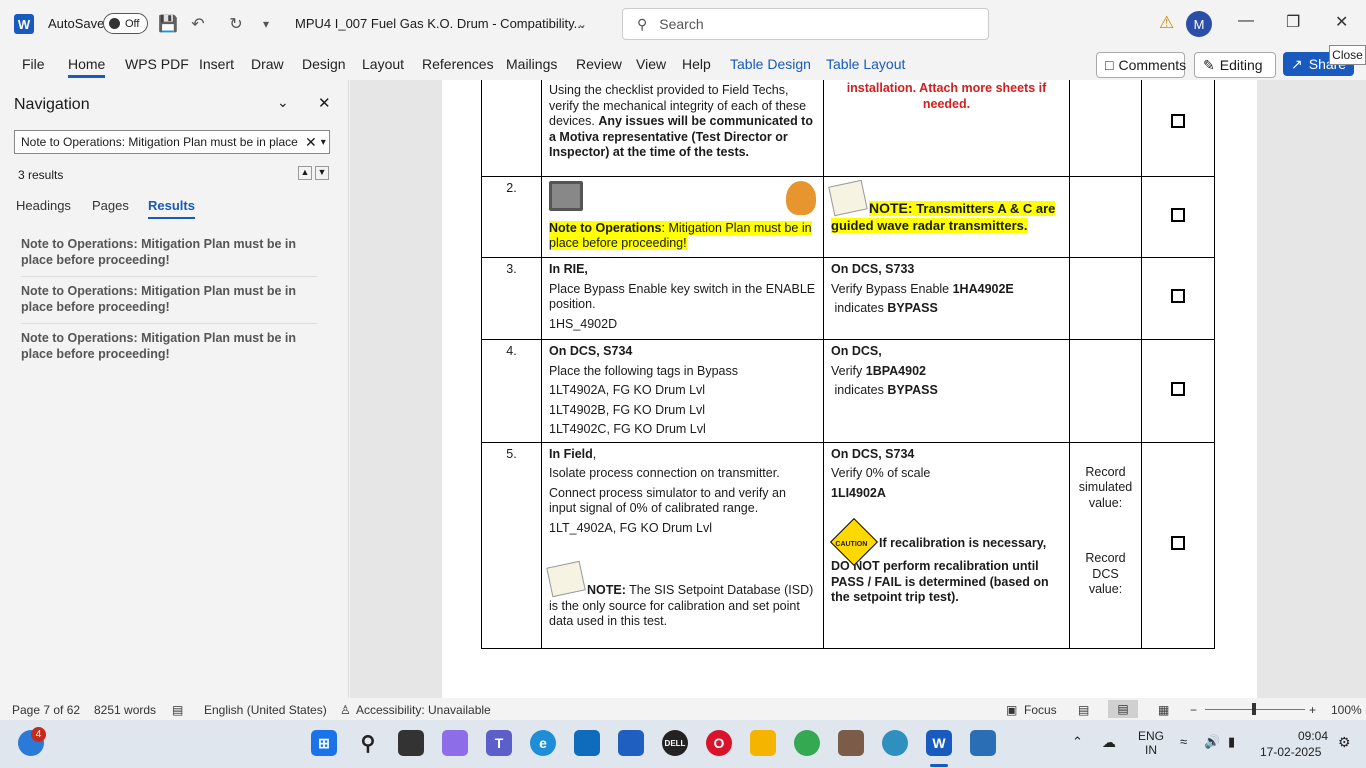 This screenshot has height=768, width=1366. Describe the element at coordinates (865, 64) in the screenshot. I see `tab-table-layout: Table Layout` at that location.